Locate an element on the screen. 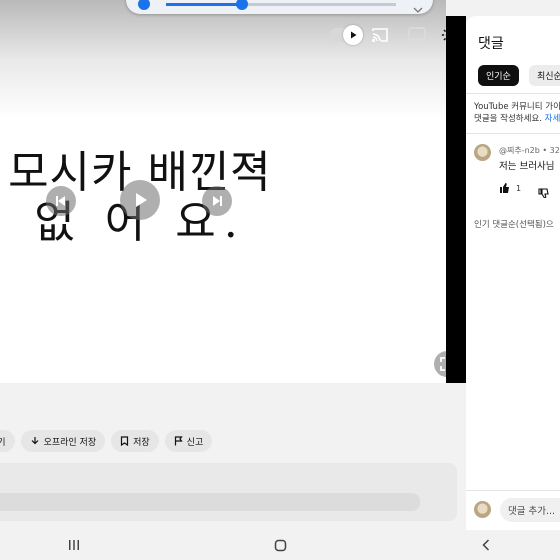  play-icon is located at coordinates (140, 200).